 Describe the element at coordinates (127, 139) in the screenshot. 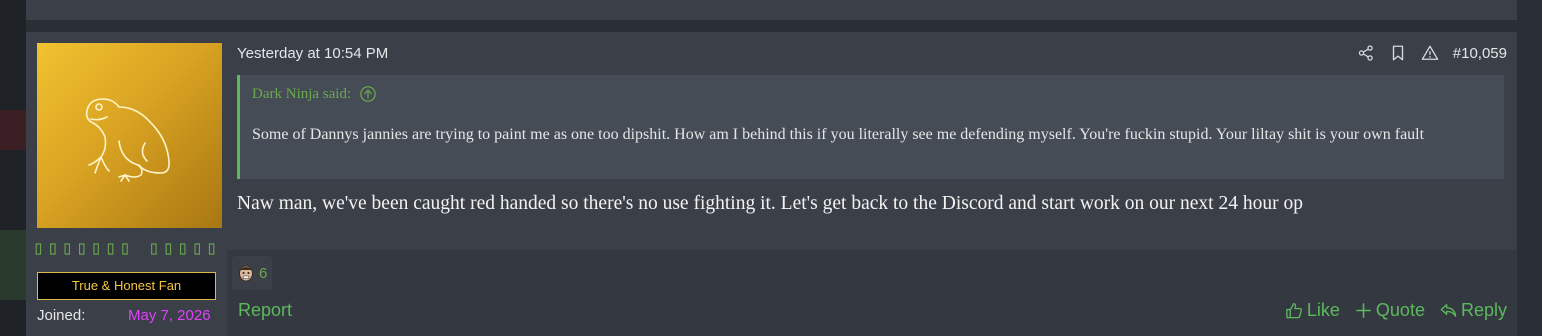

I see `frog-icon` at that location.